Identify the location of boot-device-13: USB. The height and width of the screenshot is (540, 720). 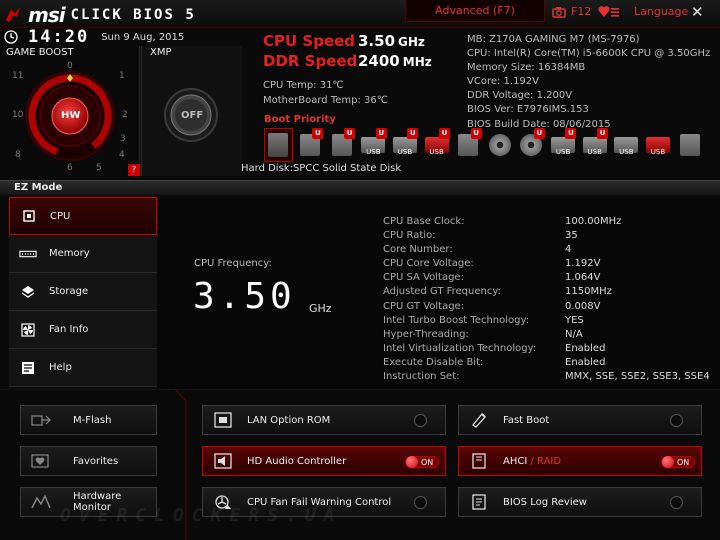
(658, 145).